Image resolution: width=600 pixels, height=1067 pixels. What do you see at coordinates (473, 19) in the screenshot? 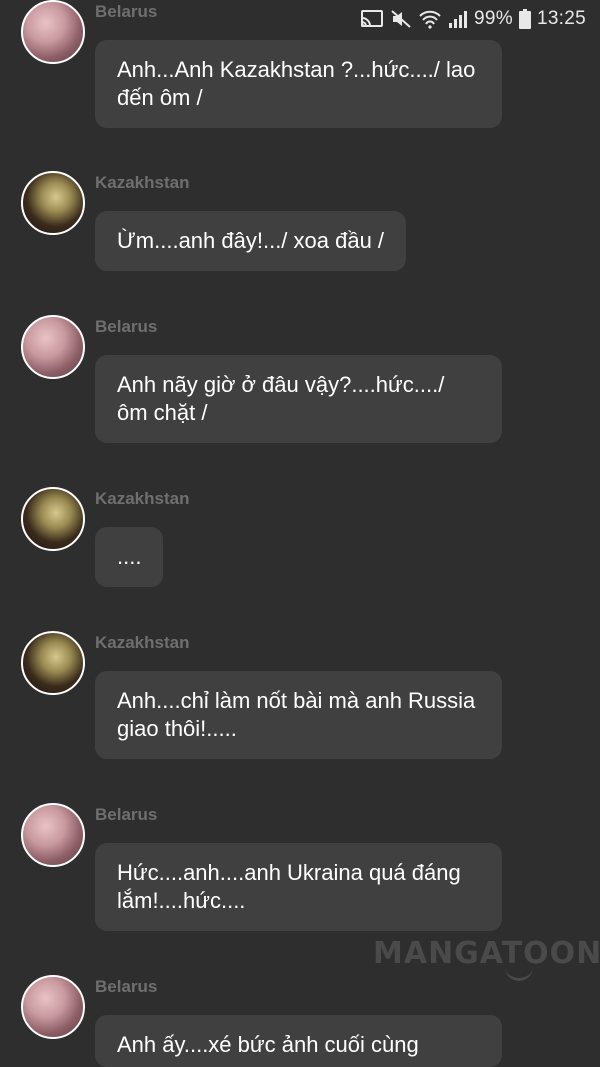
I see `status-bar: 99% 13:25` at bounding box center [473, 19].